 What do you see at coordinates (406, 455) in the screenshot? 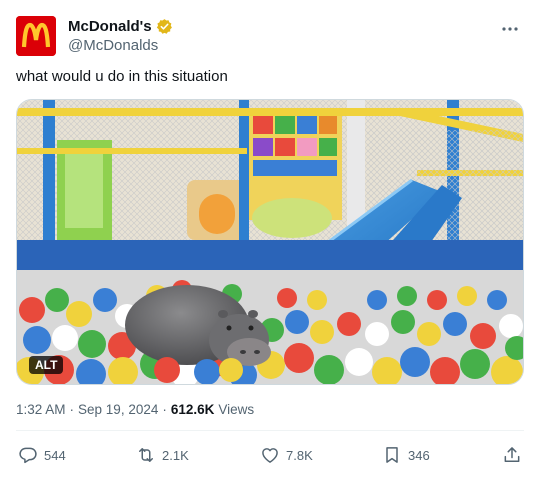
I see `bookmark-button: 346` at bounding box center [406, 455].